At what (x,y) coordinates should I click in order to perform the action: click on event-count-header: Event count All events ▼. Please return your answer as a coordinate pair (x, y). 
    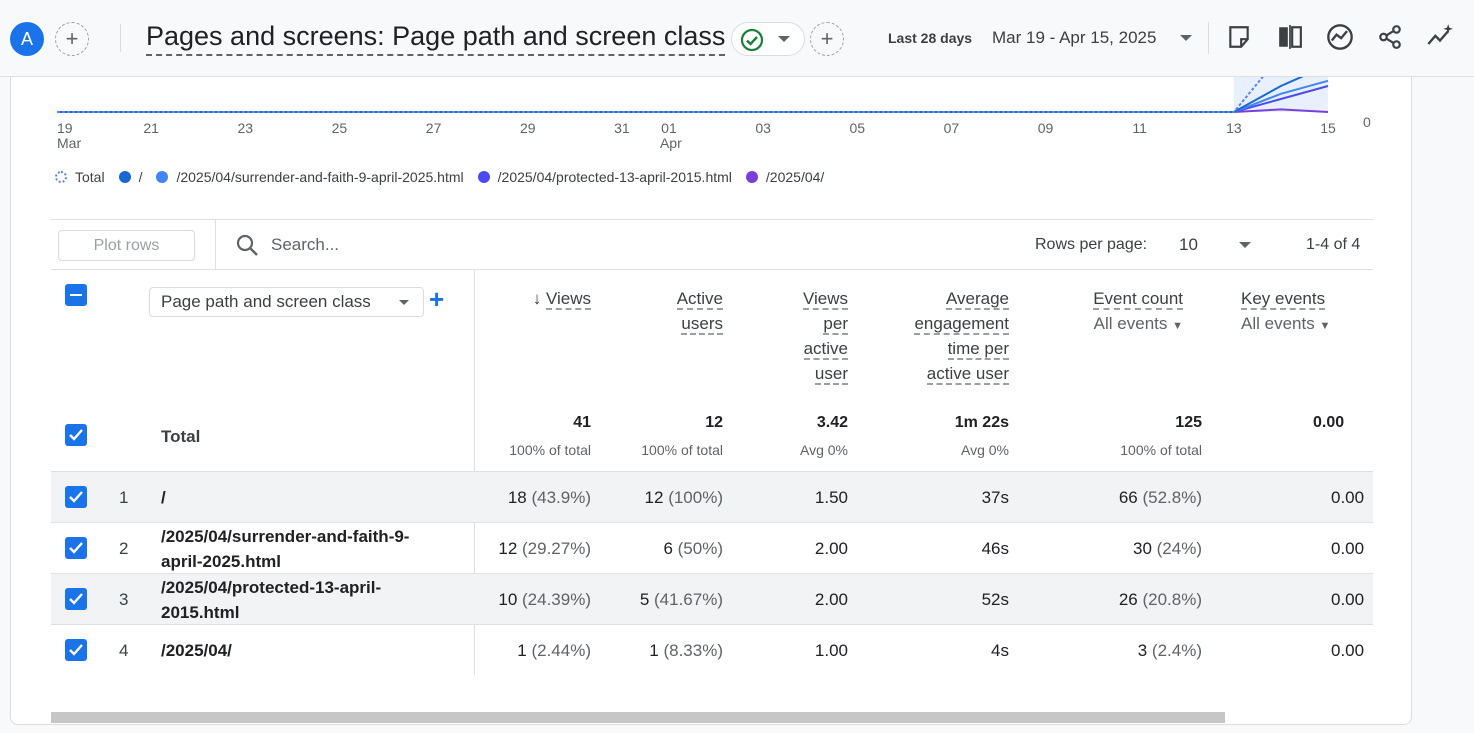
    Looking at the image, I should click on (1138, 312).